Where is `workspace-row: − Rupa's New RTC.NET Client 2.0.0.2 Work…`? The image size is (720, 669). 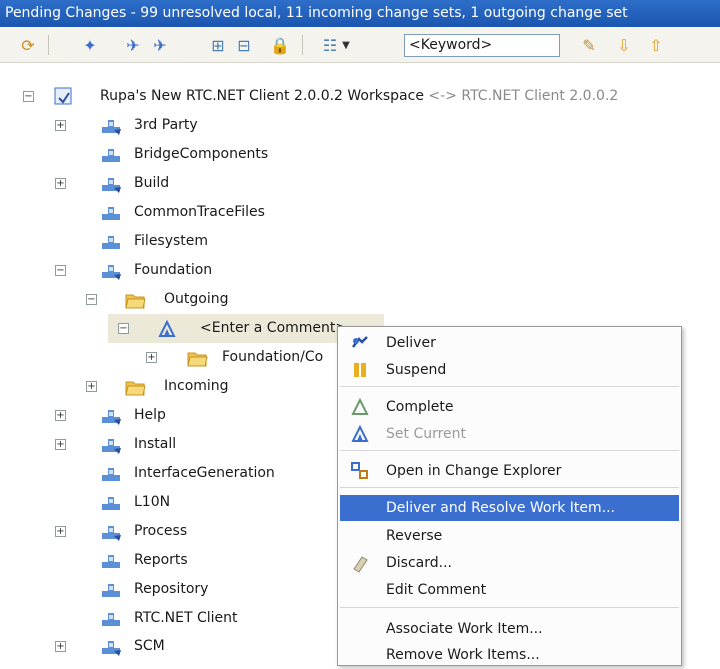 workspace-row: − Rupa's New RTC.NET Client 2.0.0.2 Work… is located at coordinates (360, 96).